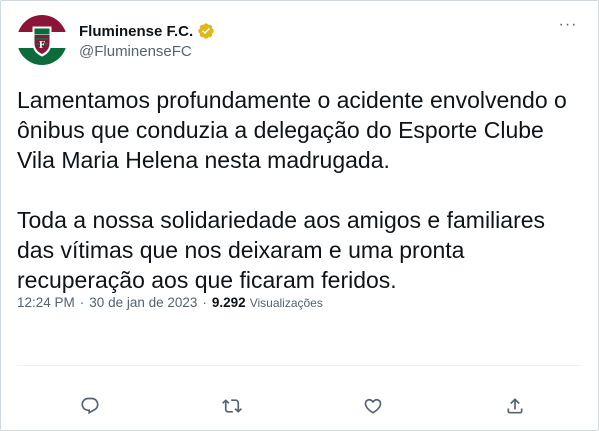  I want to click on retweet-button, so click(232, 406).